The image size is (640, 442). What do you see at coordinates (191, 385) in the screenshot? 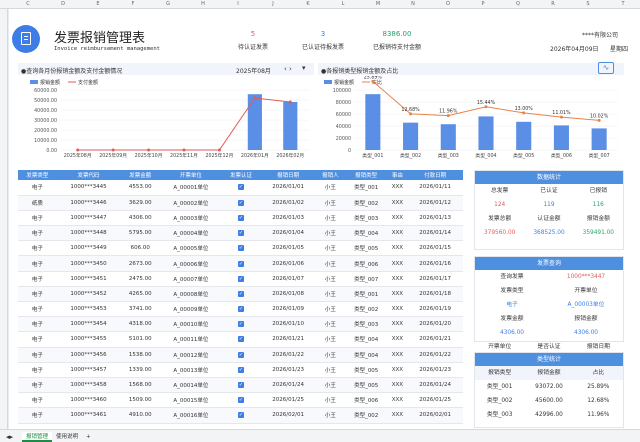
I see `table-cell: A_00014单位` at bounding box center [191, 385].